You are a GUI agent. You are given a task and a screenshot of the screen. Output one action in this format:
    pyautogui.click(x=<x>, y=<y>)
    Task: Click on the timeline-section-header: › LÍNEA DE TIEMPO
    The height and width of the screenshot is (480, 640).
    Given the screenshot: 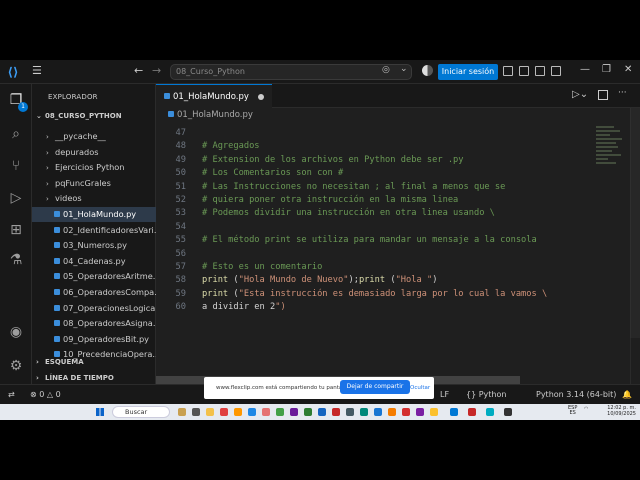 What is the action you would take?
    pyautogui.click(x=75, y=378)
    